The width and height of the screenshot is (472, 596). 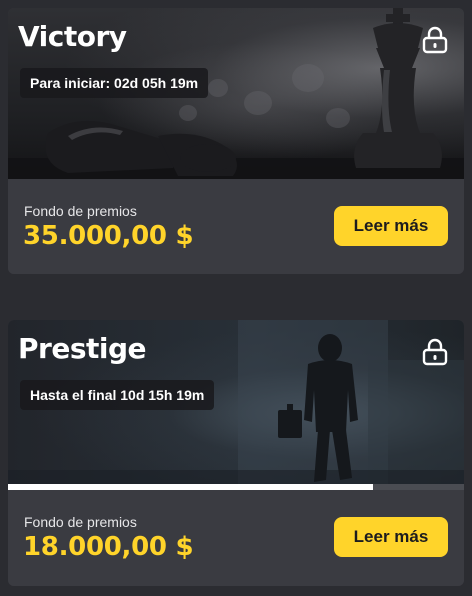 What do you see at coordinates (117, 395) in the screenshot?
I see `countdown-timer: Hasta el final 10d 15h 19m` at bounding box center [117, 395].